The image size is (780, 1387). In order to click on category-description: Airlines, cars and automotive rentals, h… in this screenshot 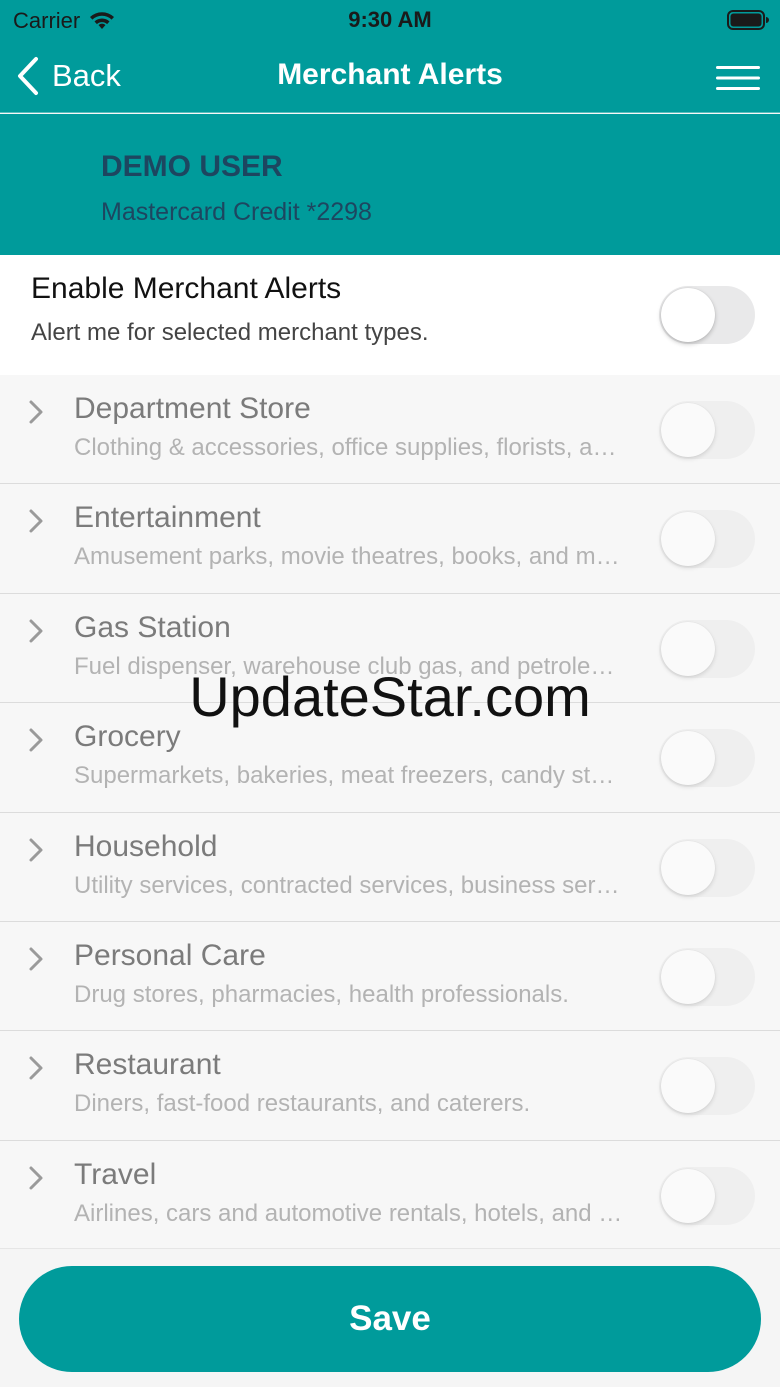, I will do `click(350, 1213)`.